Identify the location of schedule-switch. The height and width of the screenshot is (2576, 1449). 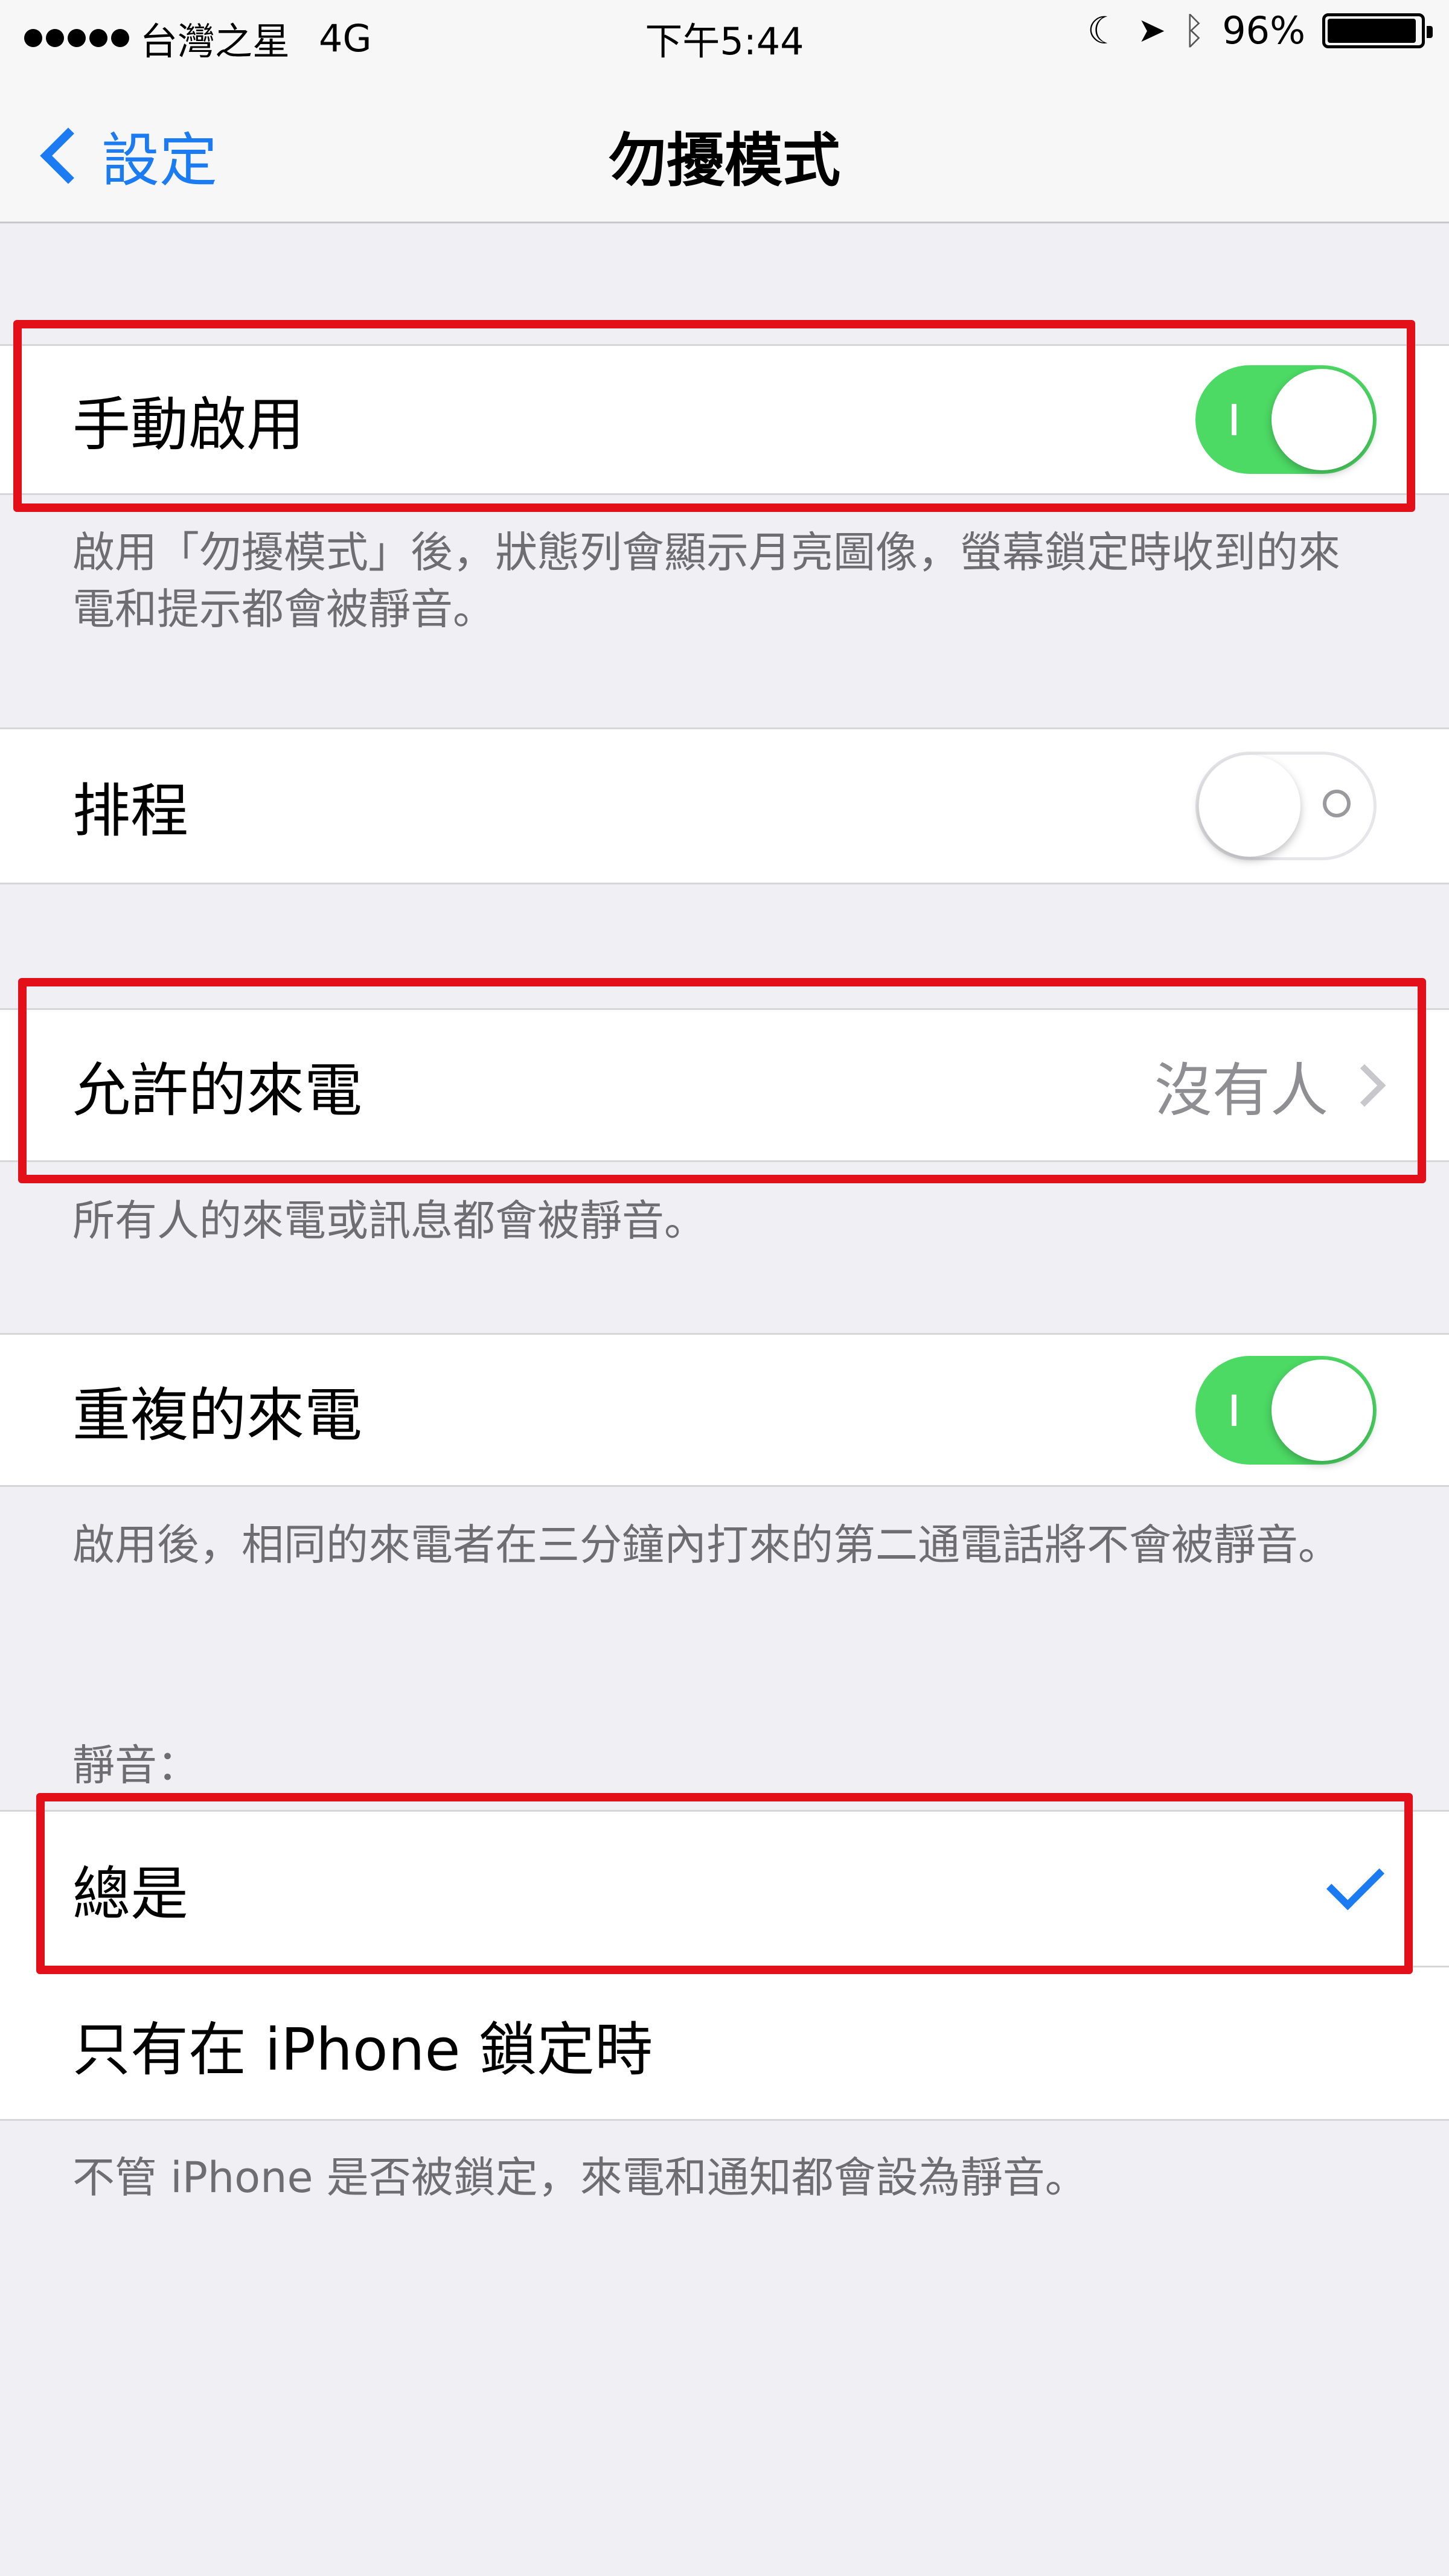
(1286, 806).